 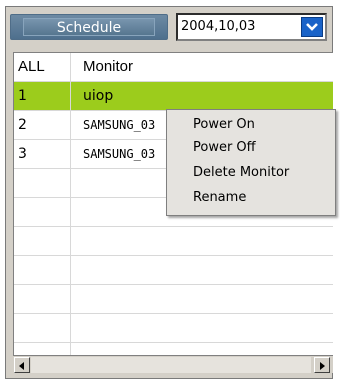 I want to click on menu-item-power-off: Power Off, so click(x=224, y=147).